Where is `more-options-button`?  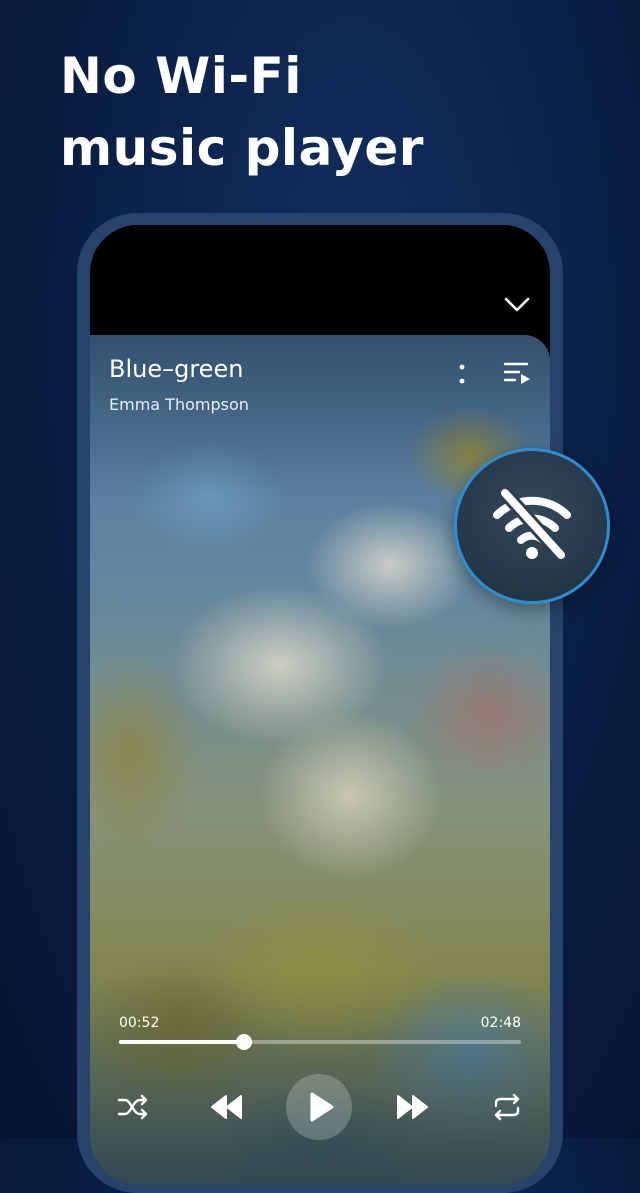
more-options-button is located at coordinates (462, 374).